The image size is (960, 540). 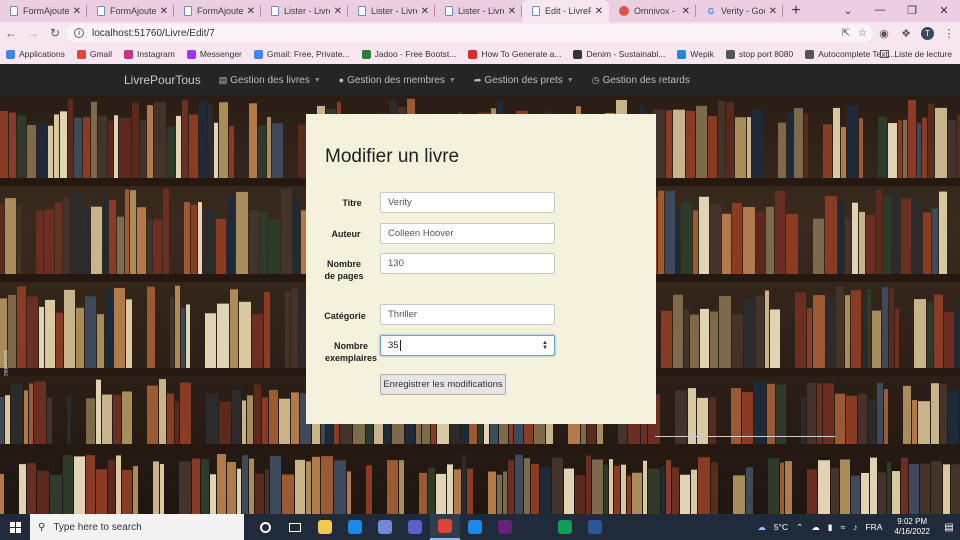 I want to click on divider-line, so click(x=745, y=436).